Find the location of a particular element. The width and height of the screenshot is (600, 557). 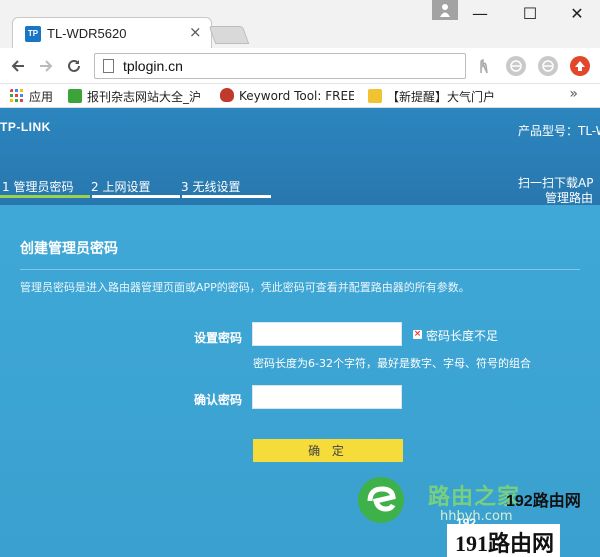

bookmark-label: 报刊杂志网站大全_沪 is located at coordinates (144, 97).